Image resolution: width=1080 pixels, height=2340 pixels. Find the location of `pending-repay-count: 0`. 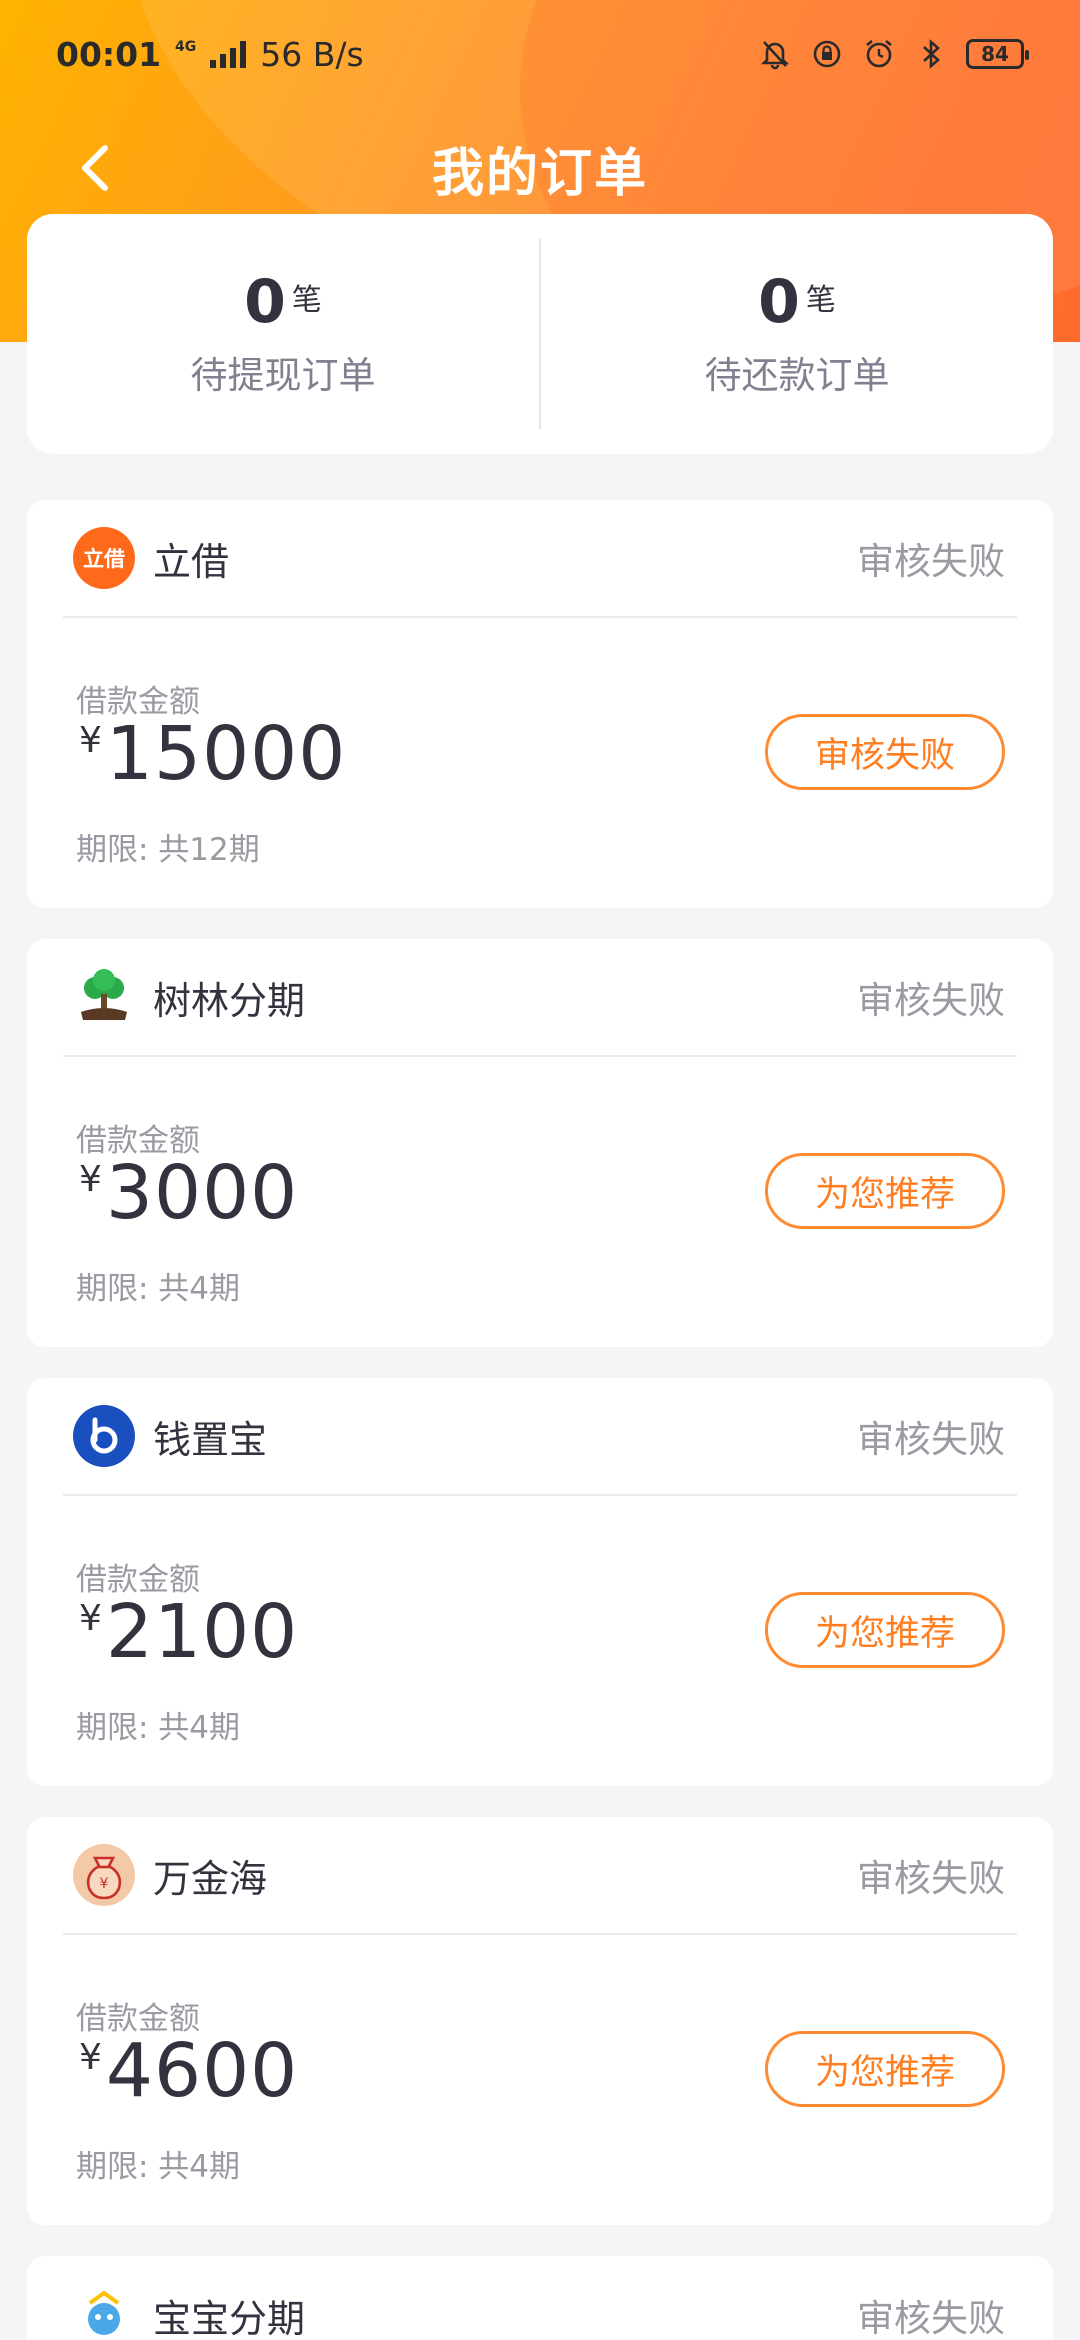

pending-repay-count: 0 is located at coordinates (779, 302).